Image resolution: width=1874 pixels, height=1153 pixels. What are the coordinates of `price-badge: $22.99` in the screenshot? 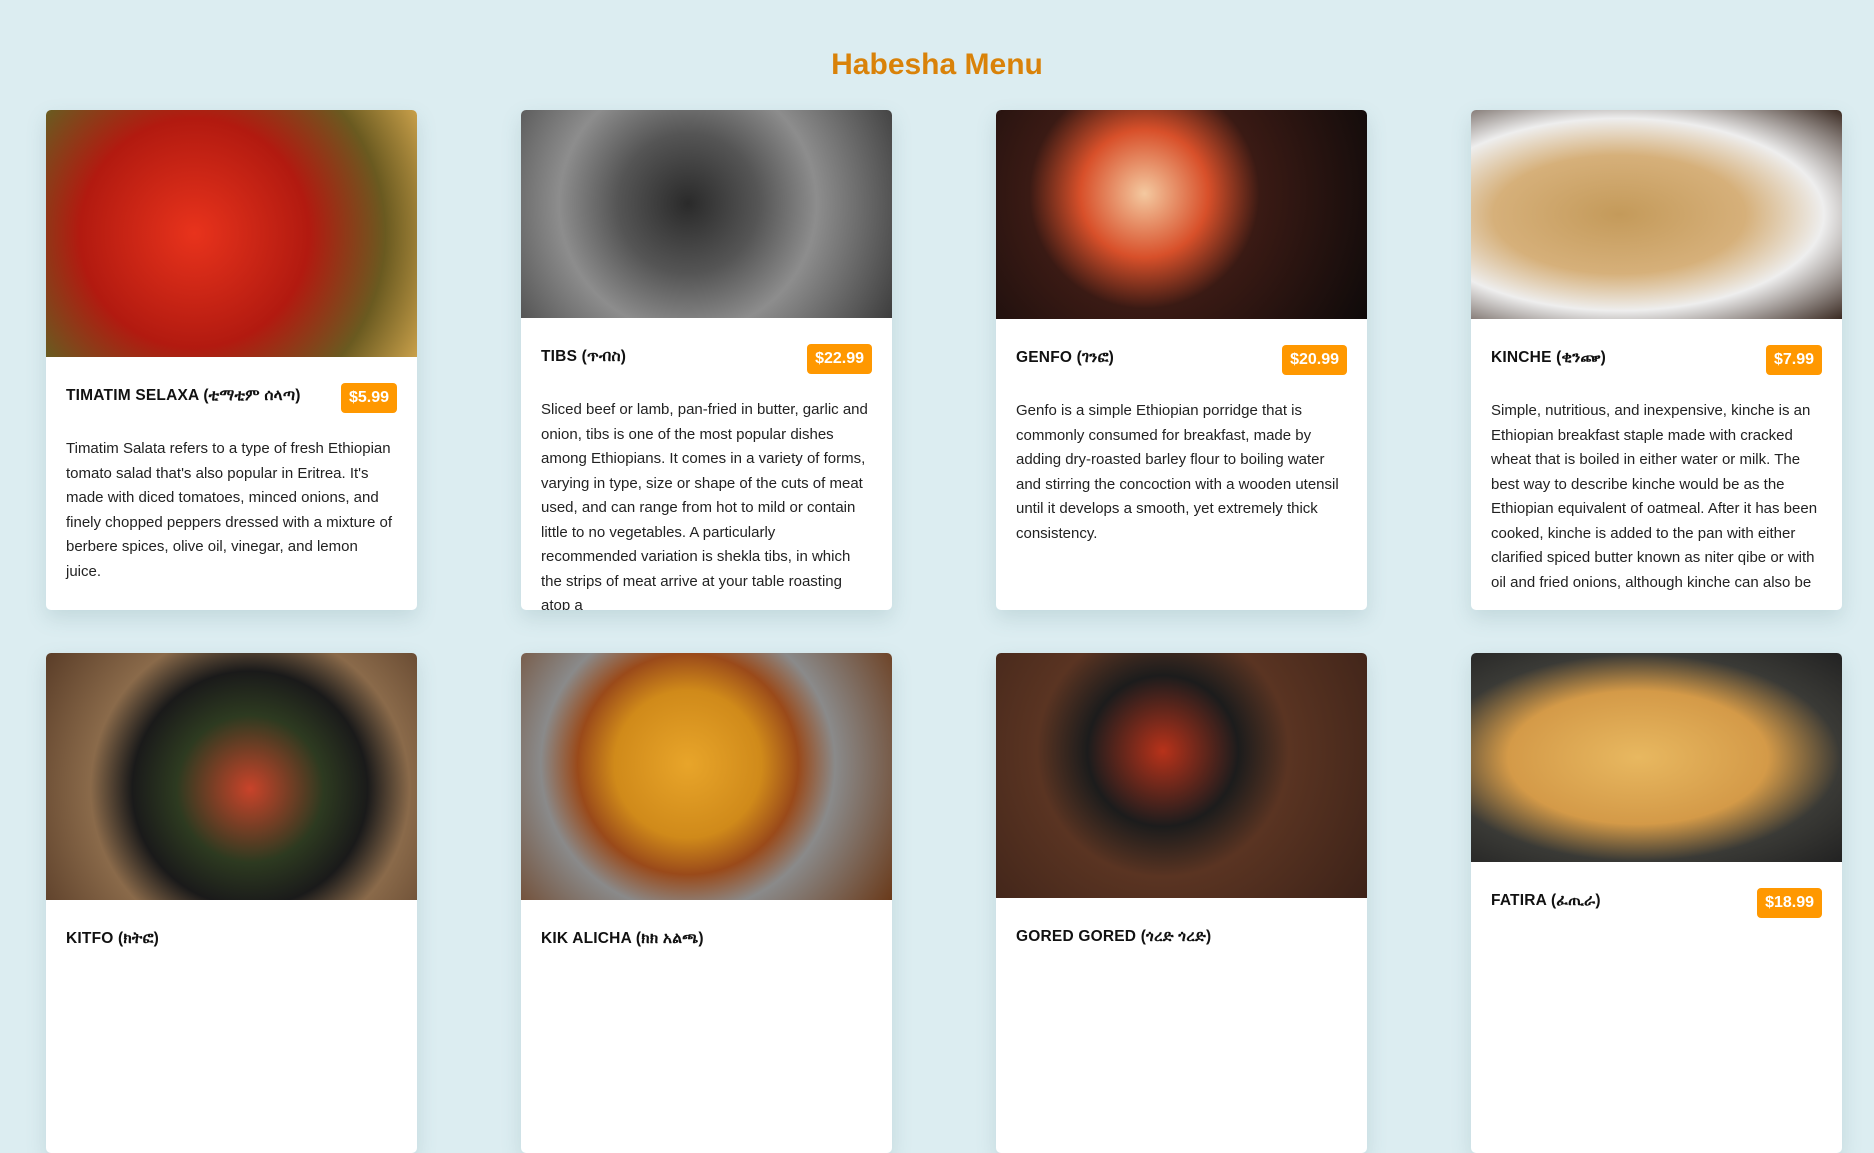 It's located at (839, 359).